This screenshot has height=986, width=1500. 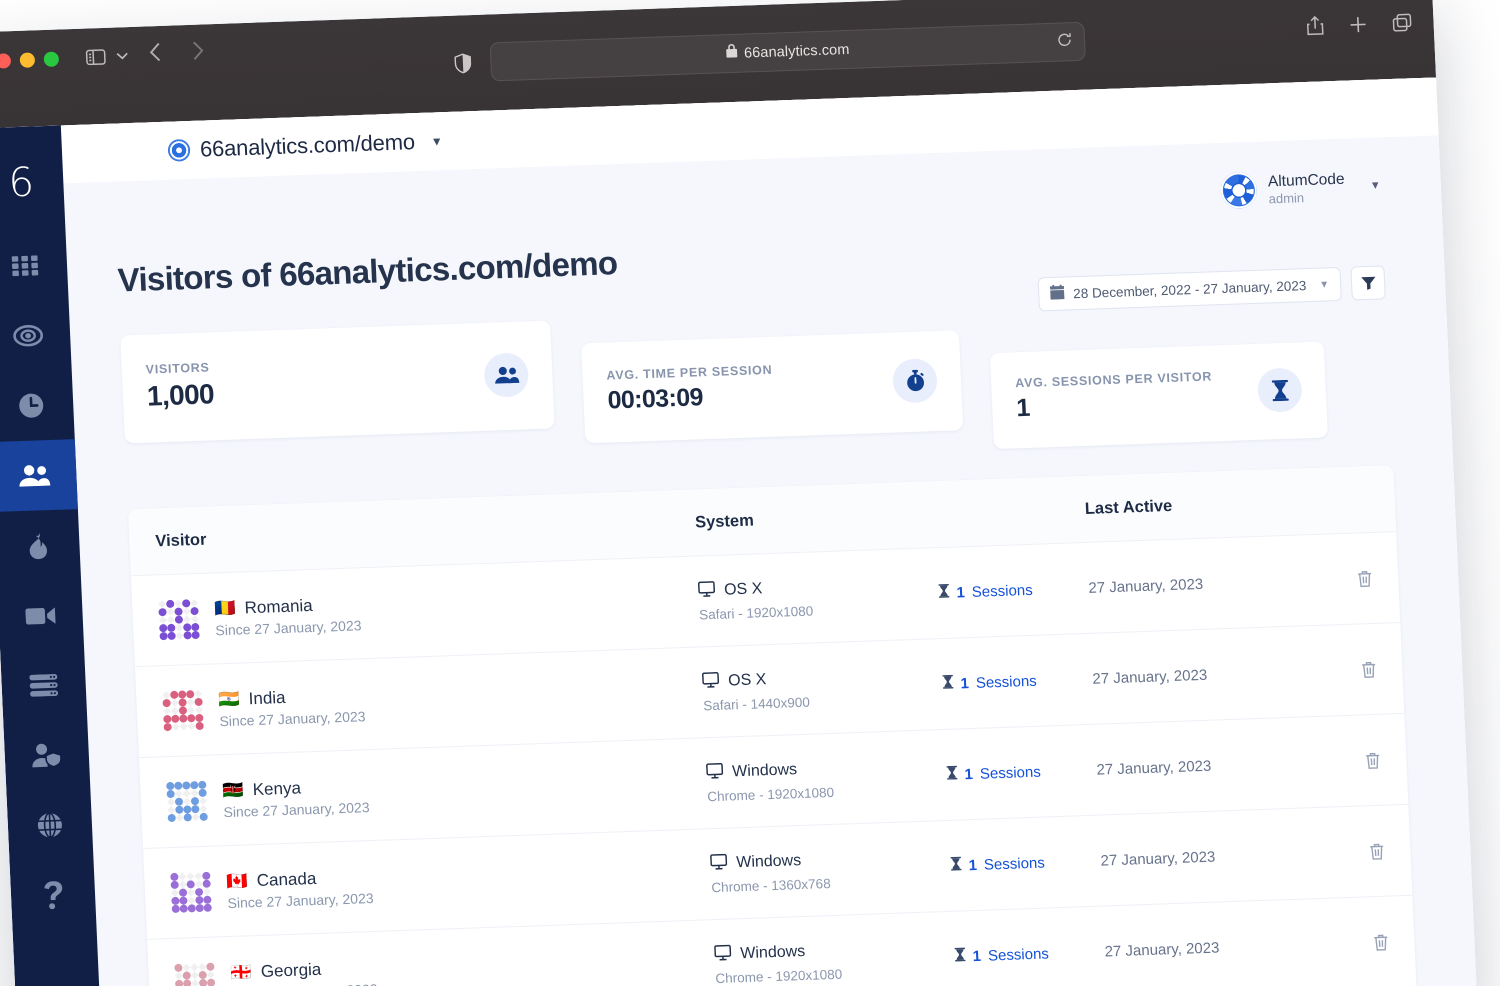 I want to click on cell-system: Windows Chrome - 1920x1080, so click(x=827, y=779).